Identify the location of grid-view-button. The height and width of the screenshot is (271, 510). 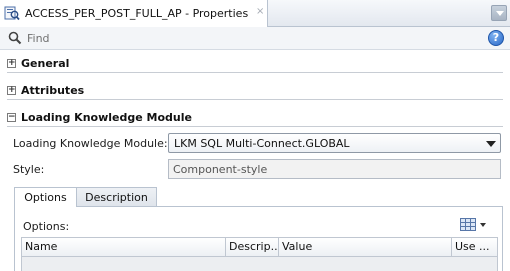
(475, 225).